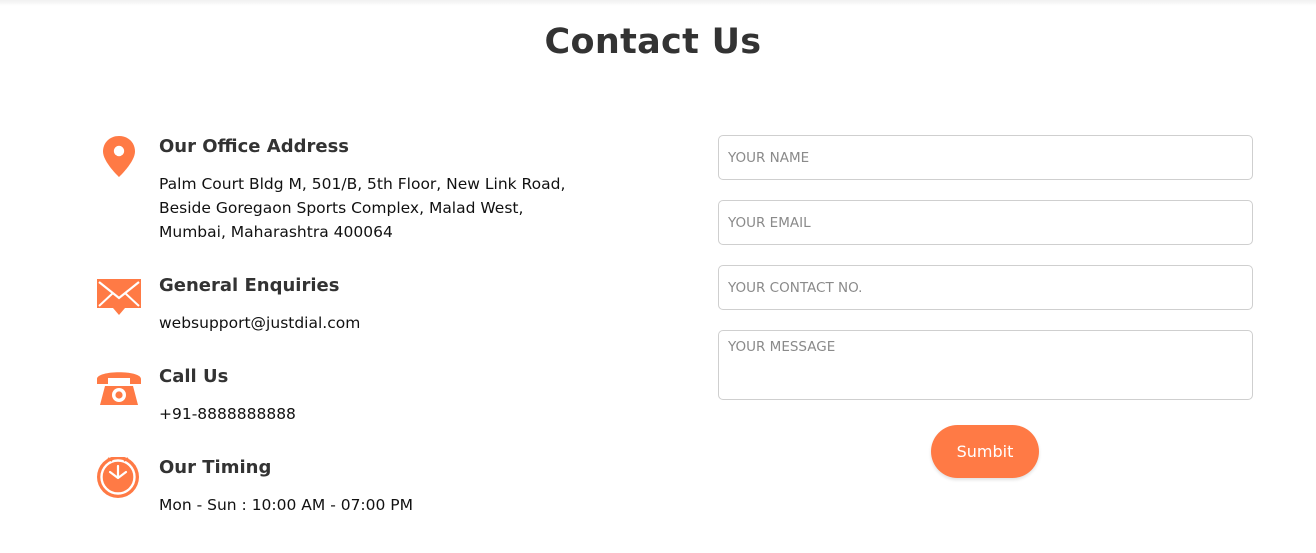 This screenshot has width=1316, height=553. I want to click on call-us-heading: Call Us, so click(194, 376).